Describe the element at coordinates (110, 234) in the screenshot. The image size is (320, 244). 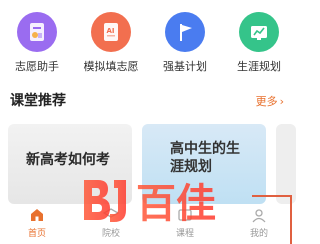
I see `tab-label: 院校` at that location.